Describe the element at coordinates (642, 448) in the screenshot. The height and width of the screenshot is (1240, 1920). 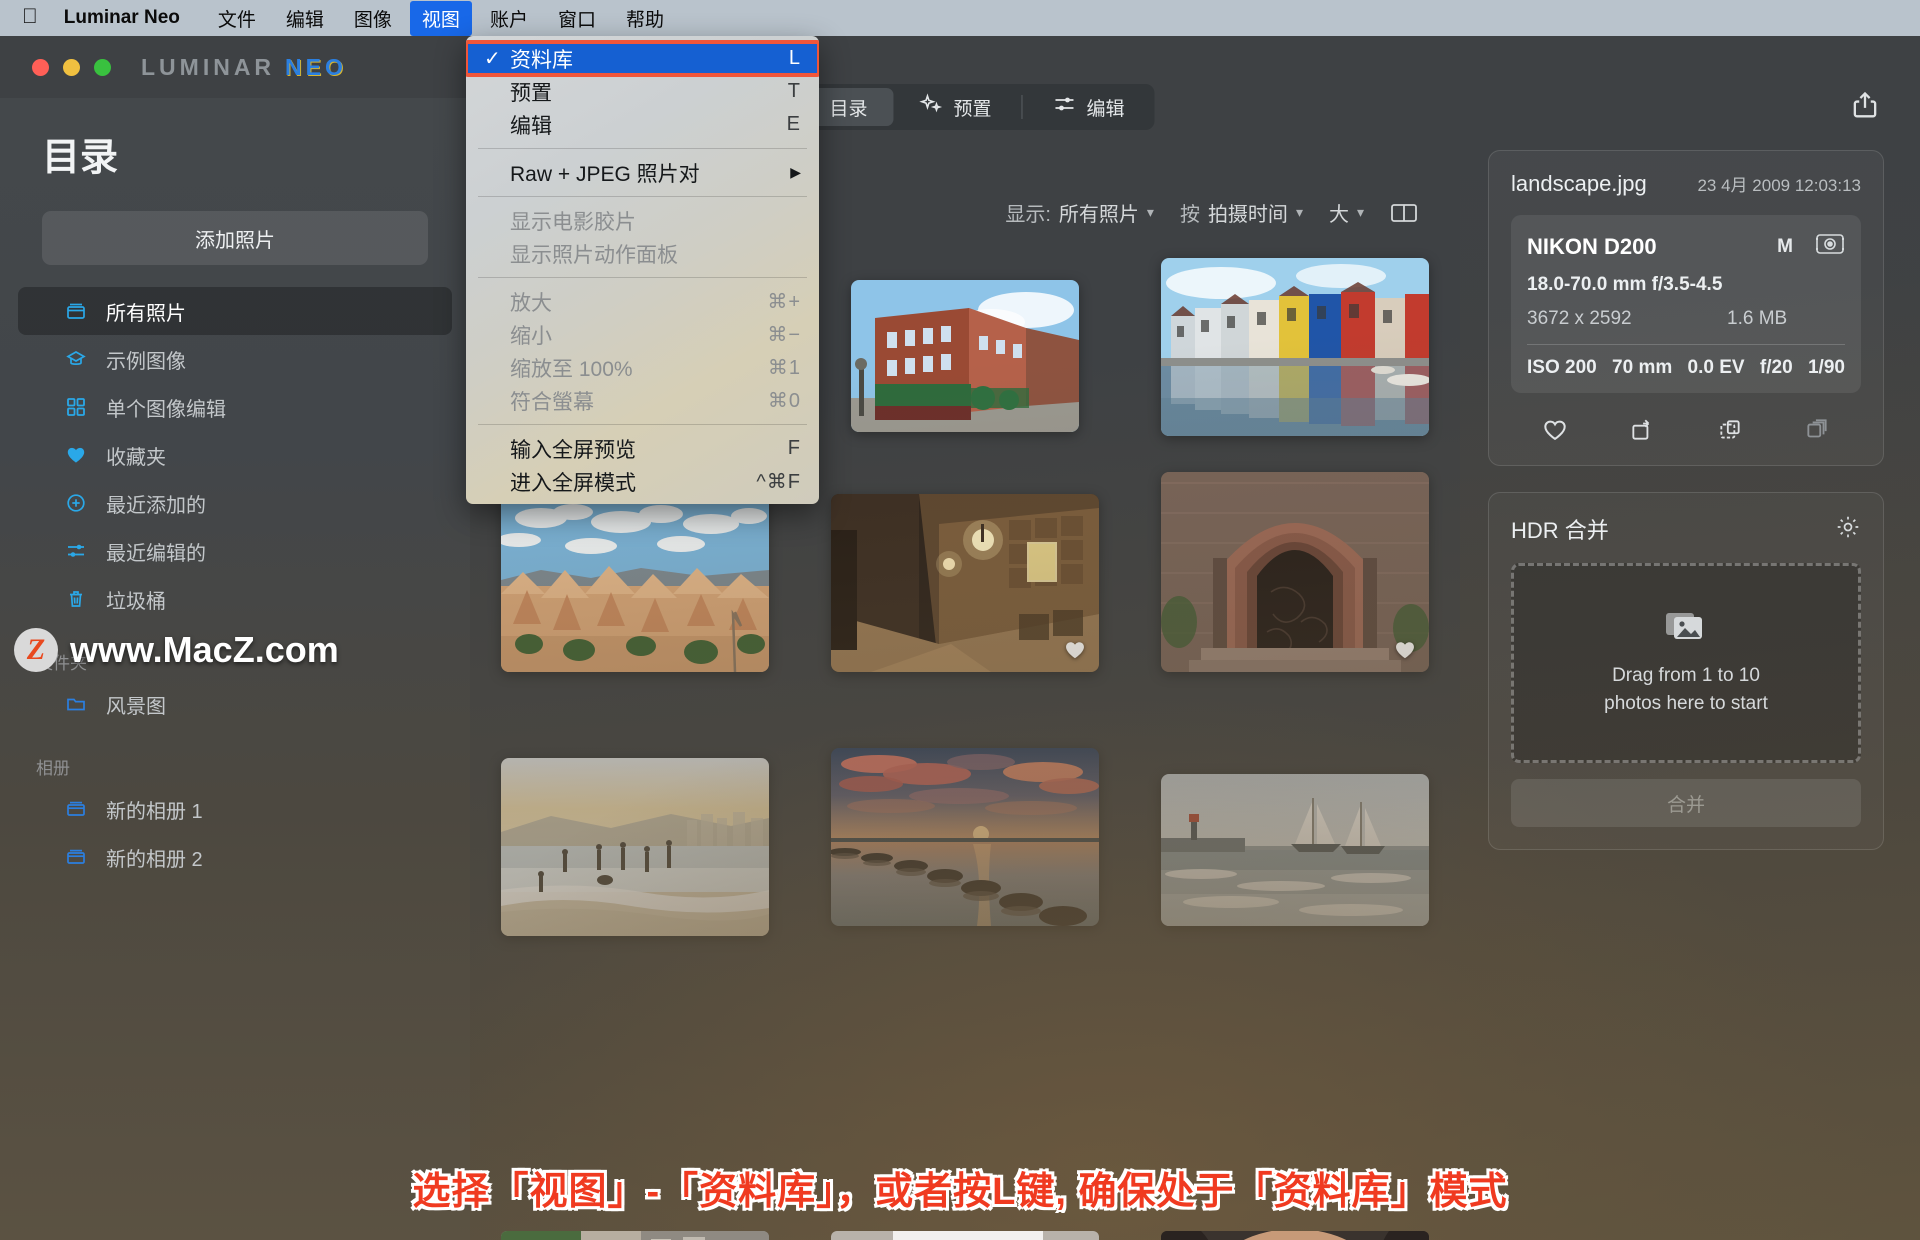
I see `menu-item-enter-fullscreen-preview: 输入全屏预览 F` at that location.